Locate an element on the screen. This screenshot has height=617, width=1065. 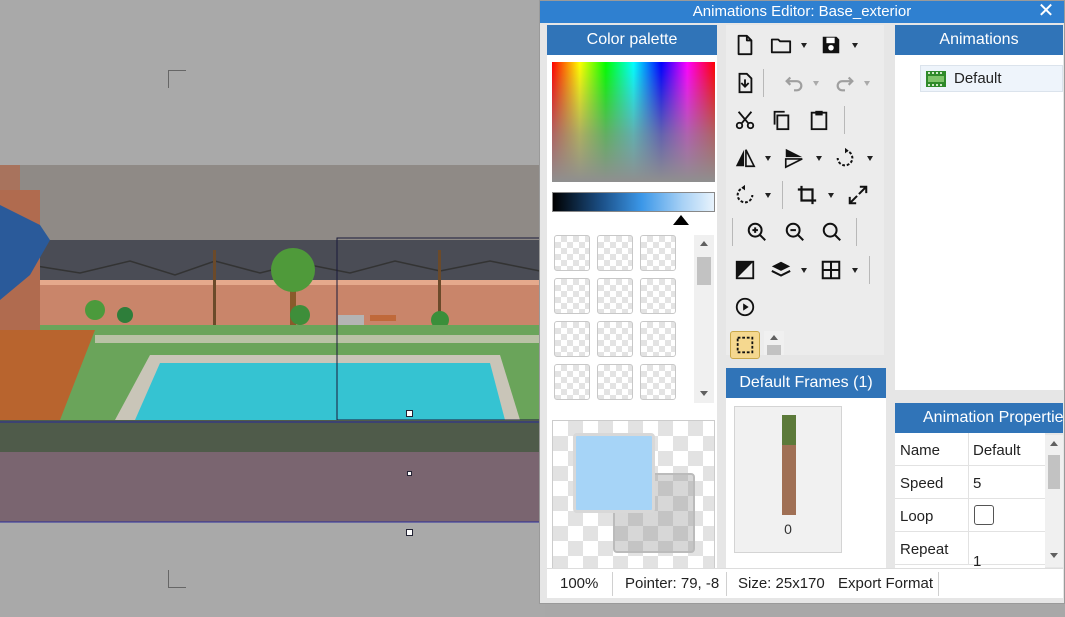
open-folder-icon is located at coordinates (781, 45).